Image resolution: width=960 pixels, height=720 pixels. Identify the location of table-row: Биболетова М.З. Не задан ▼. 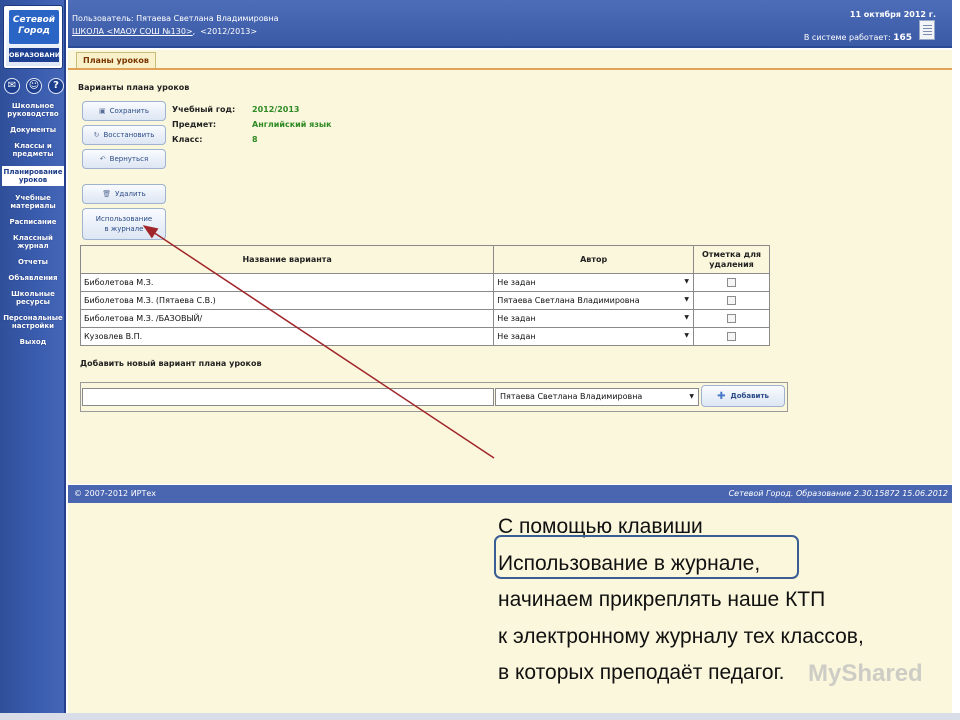
(424, 282).